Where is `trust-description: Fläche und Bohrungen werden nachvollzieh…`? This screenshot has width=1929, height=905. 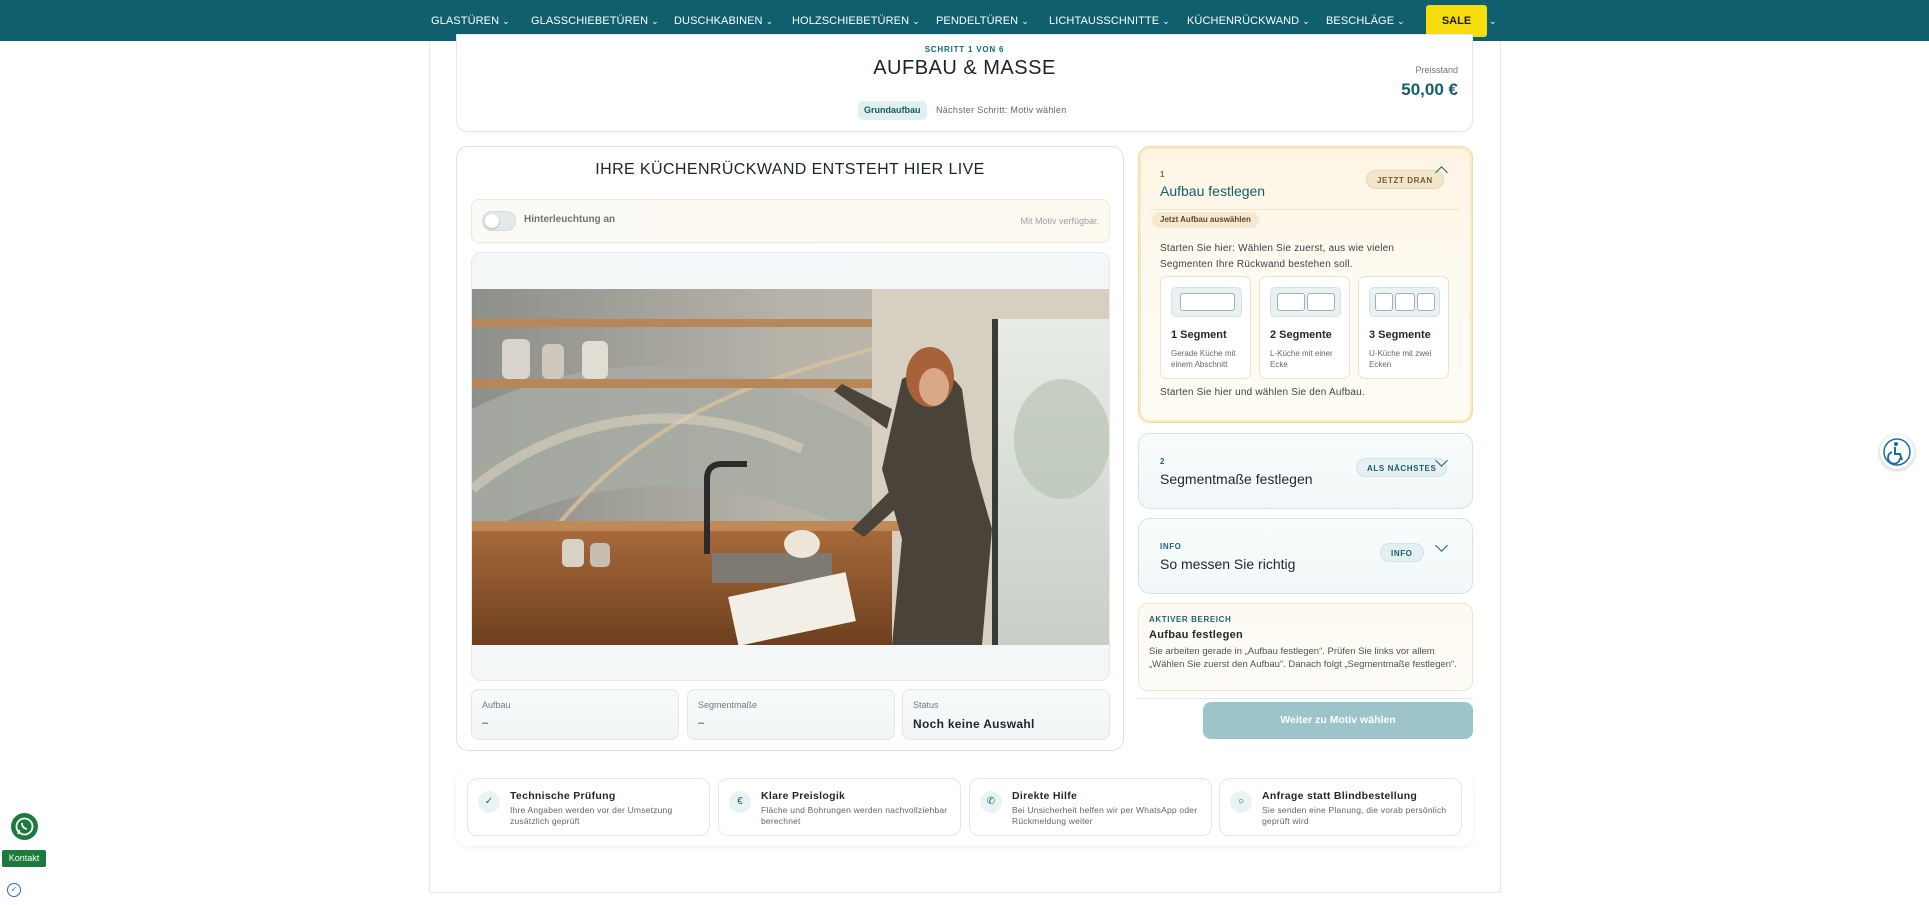 trust-description: Fläche und Bohrungen werden nachvollzieh… is located at coordinates (854, 815).